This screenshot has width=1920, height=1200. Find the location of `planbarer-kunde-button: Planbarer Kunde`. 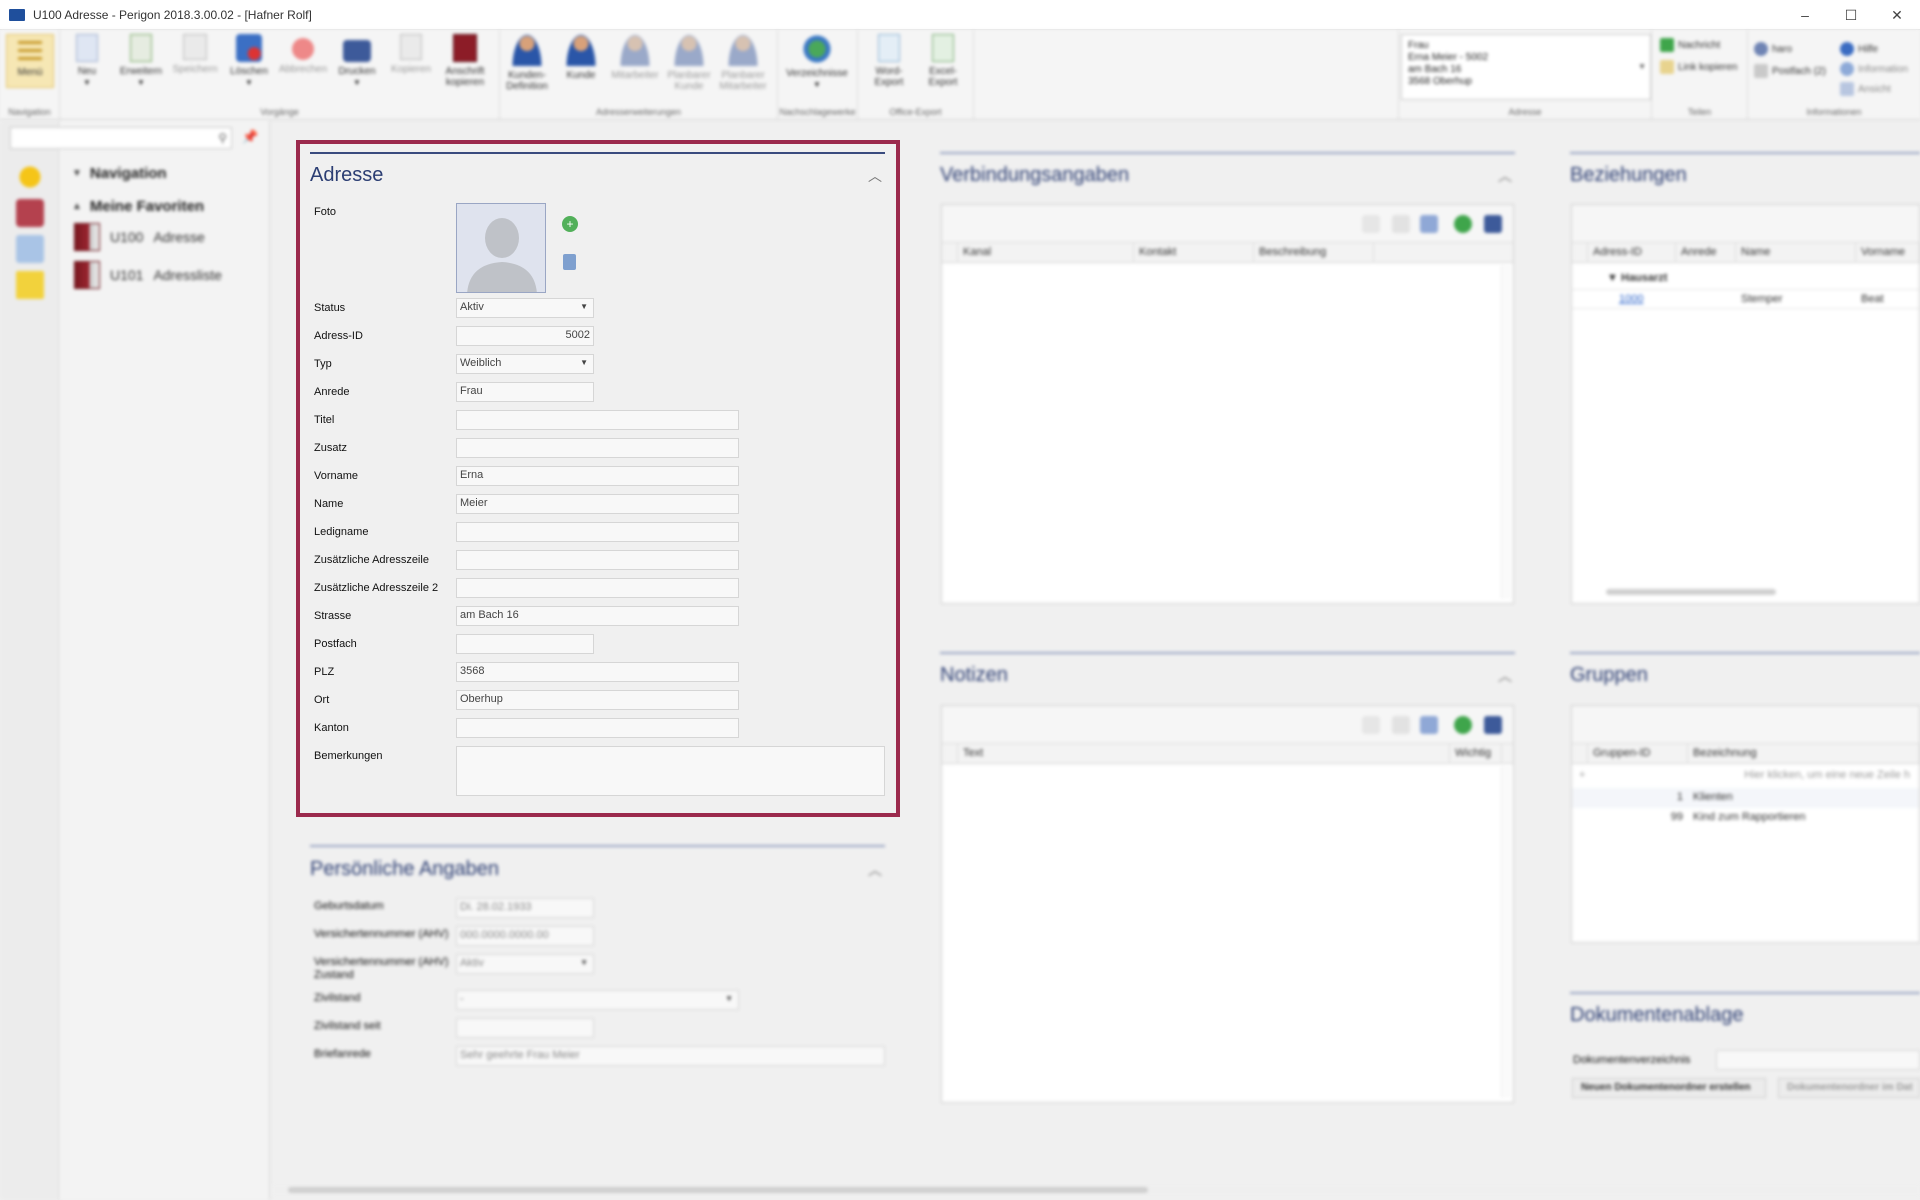

planbarer-kunde-button: Planbarer Kunde is located at coordinates (689, 69).